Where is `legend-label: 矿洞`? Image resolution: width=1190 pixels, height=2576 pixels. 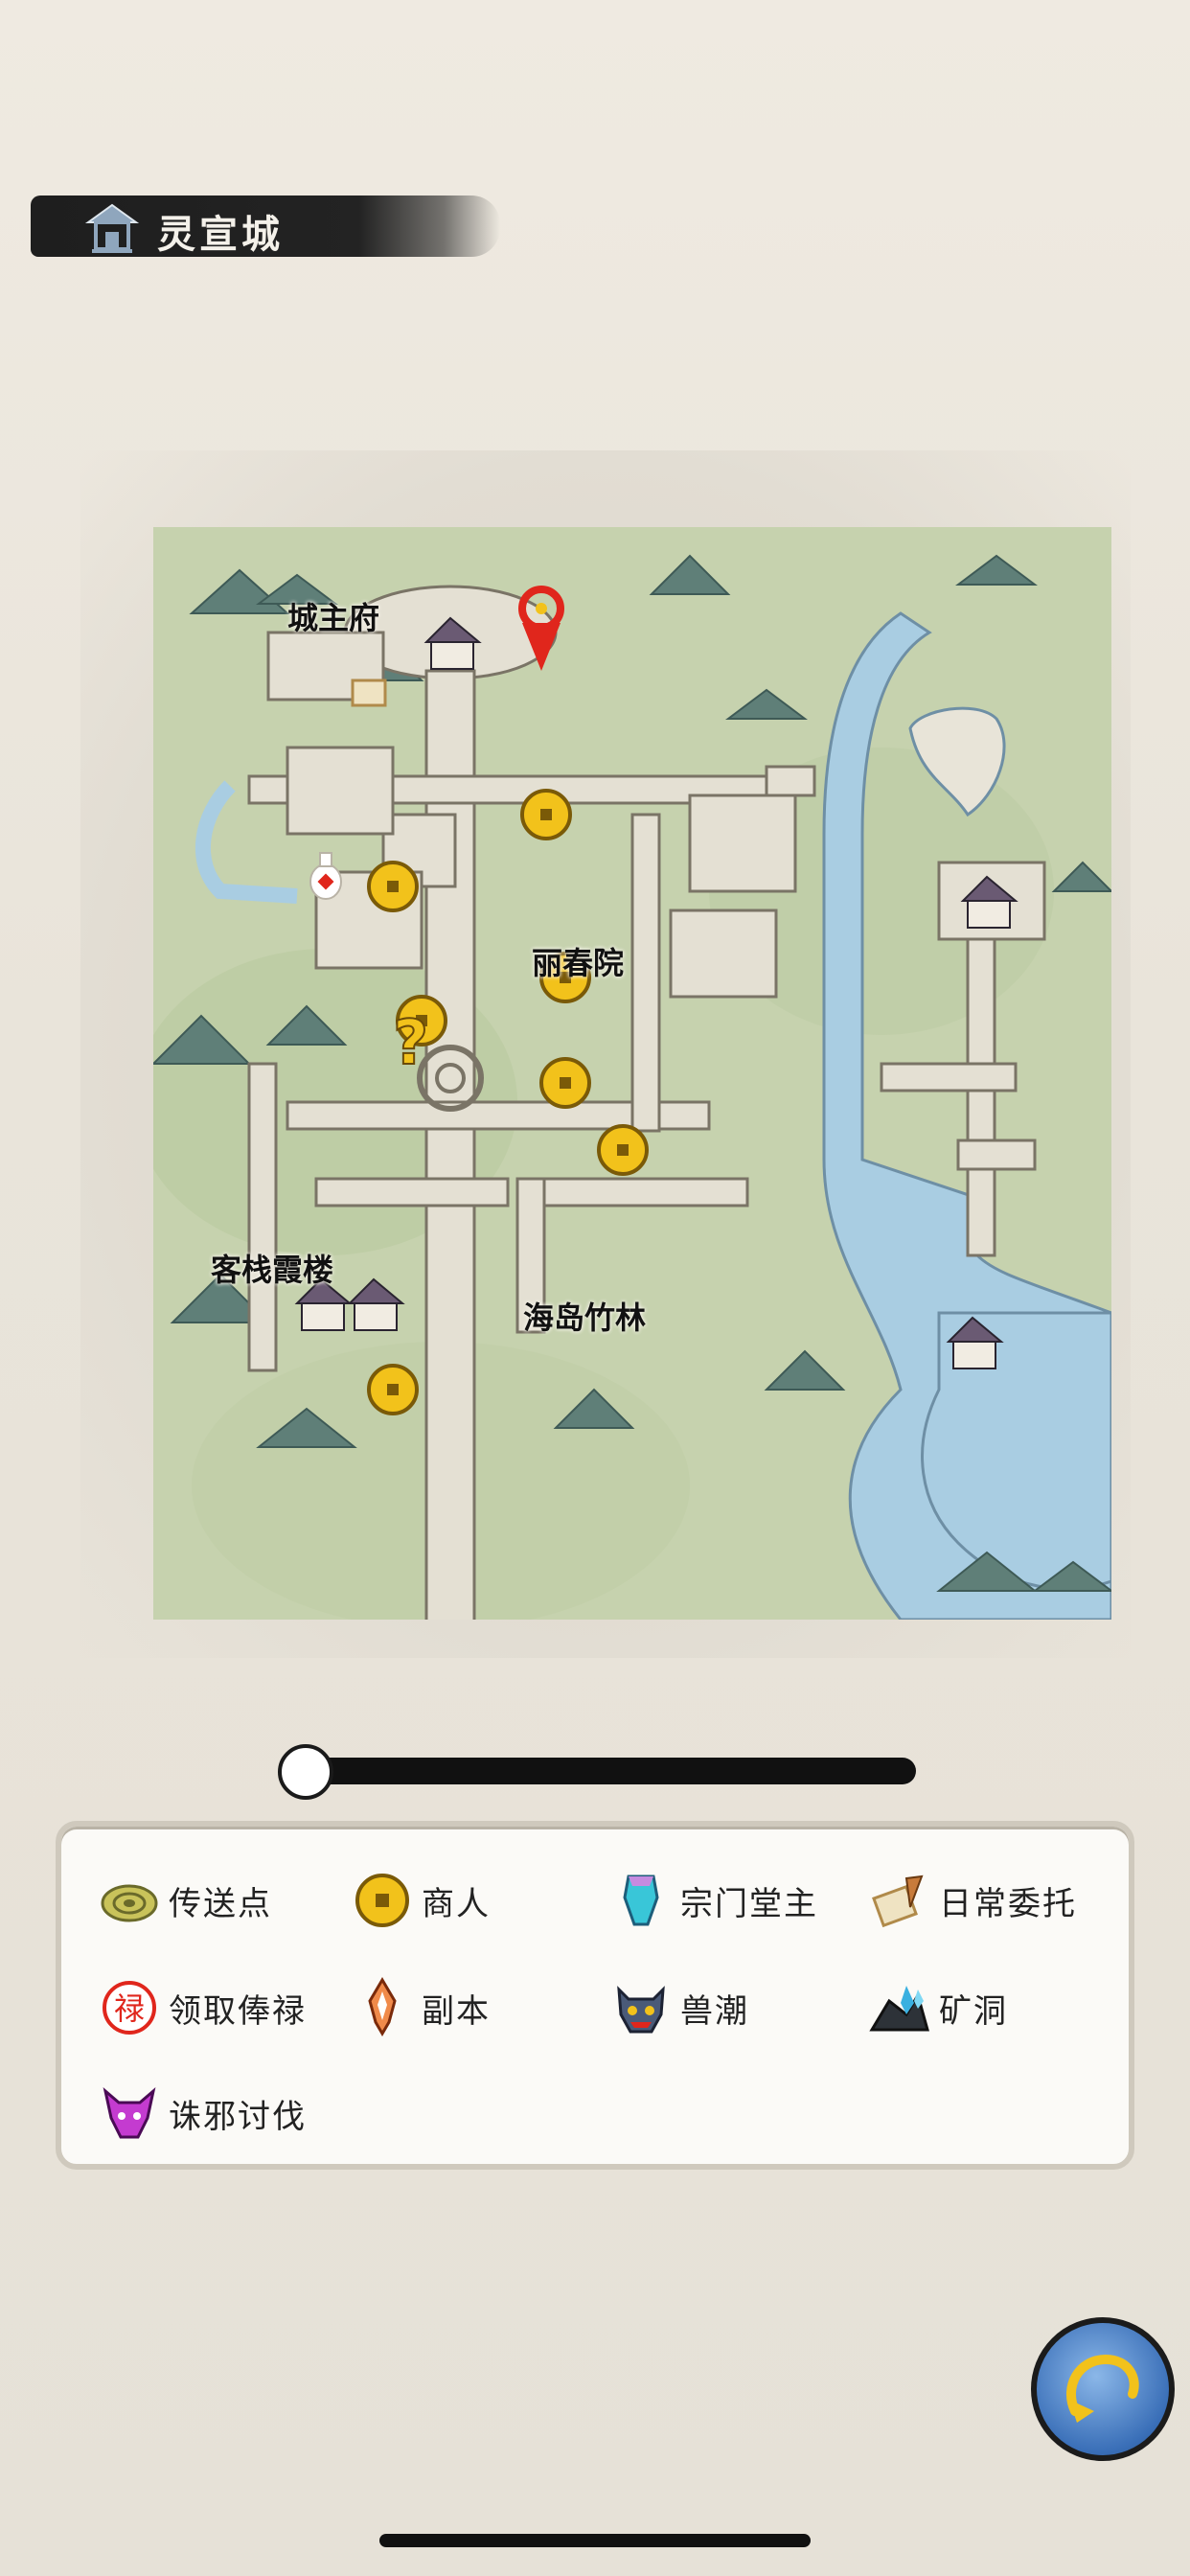 legend-label: 矿洞 is located at coordinates (974, 2011).